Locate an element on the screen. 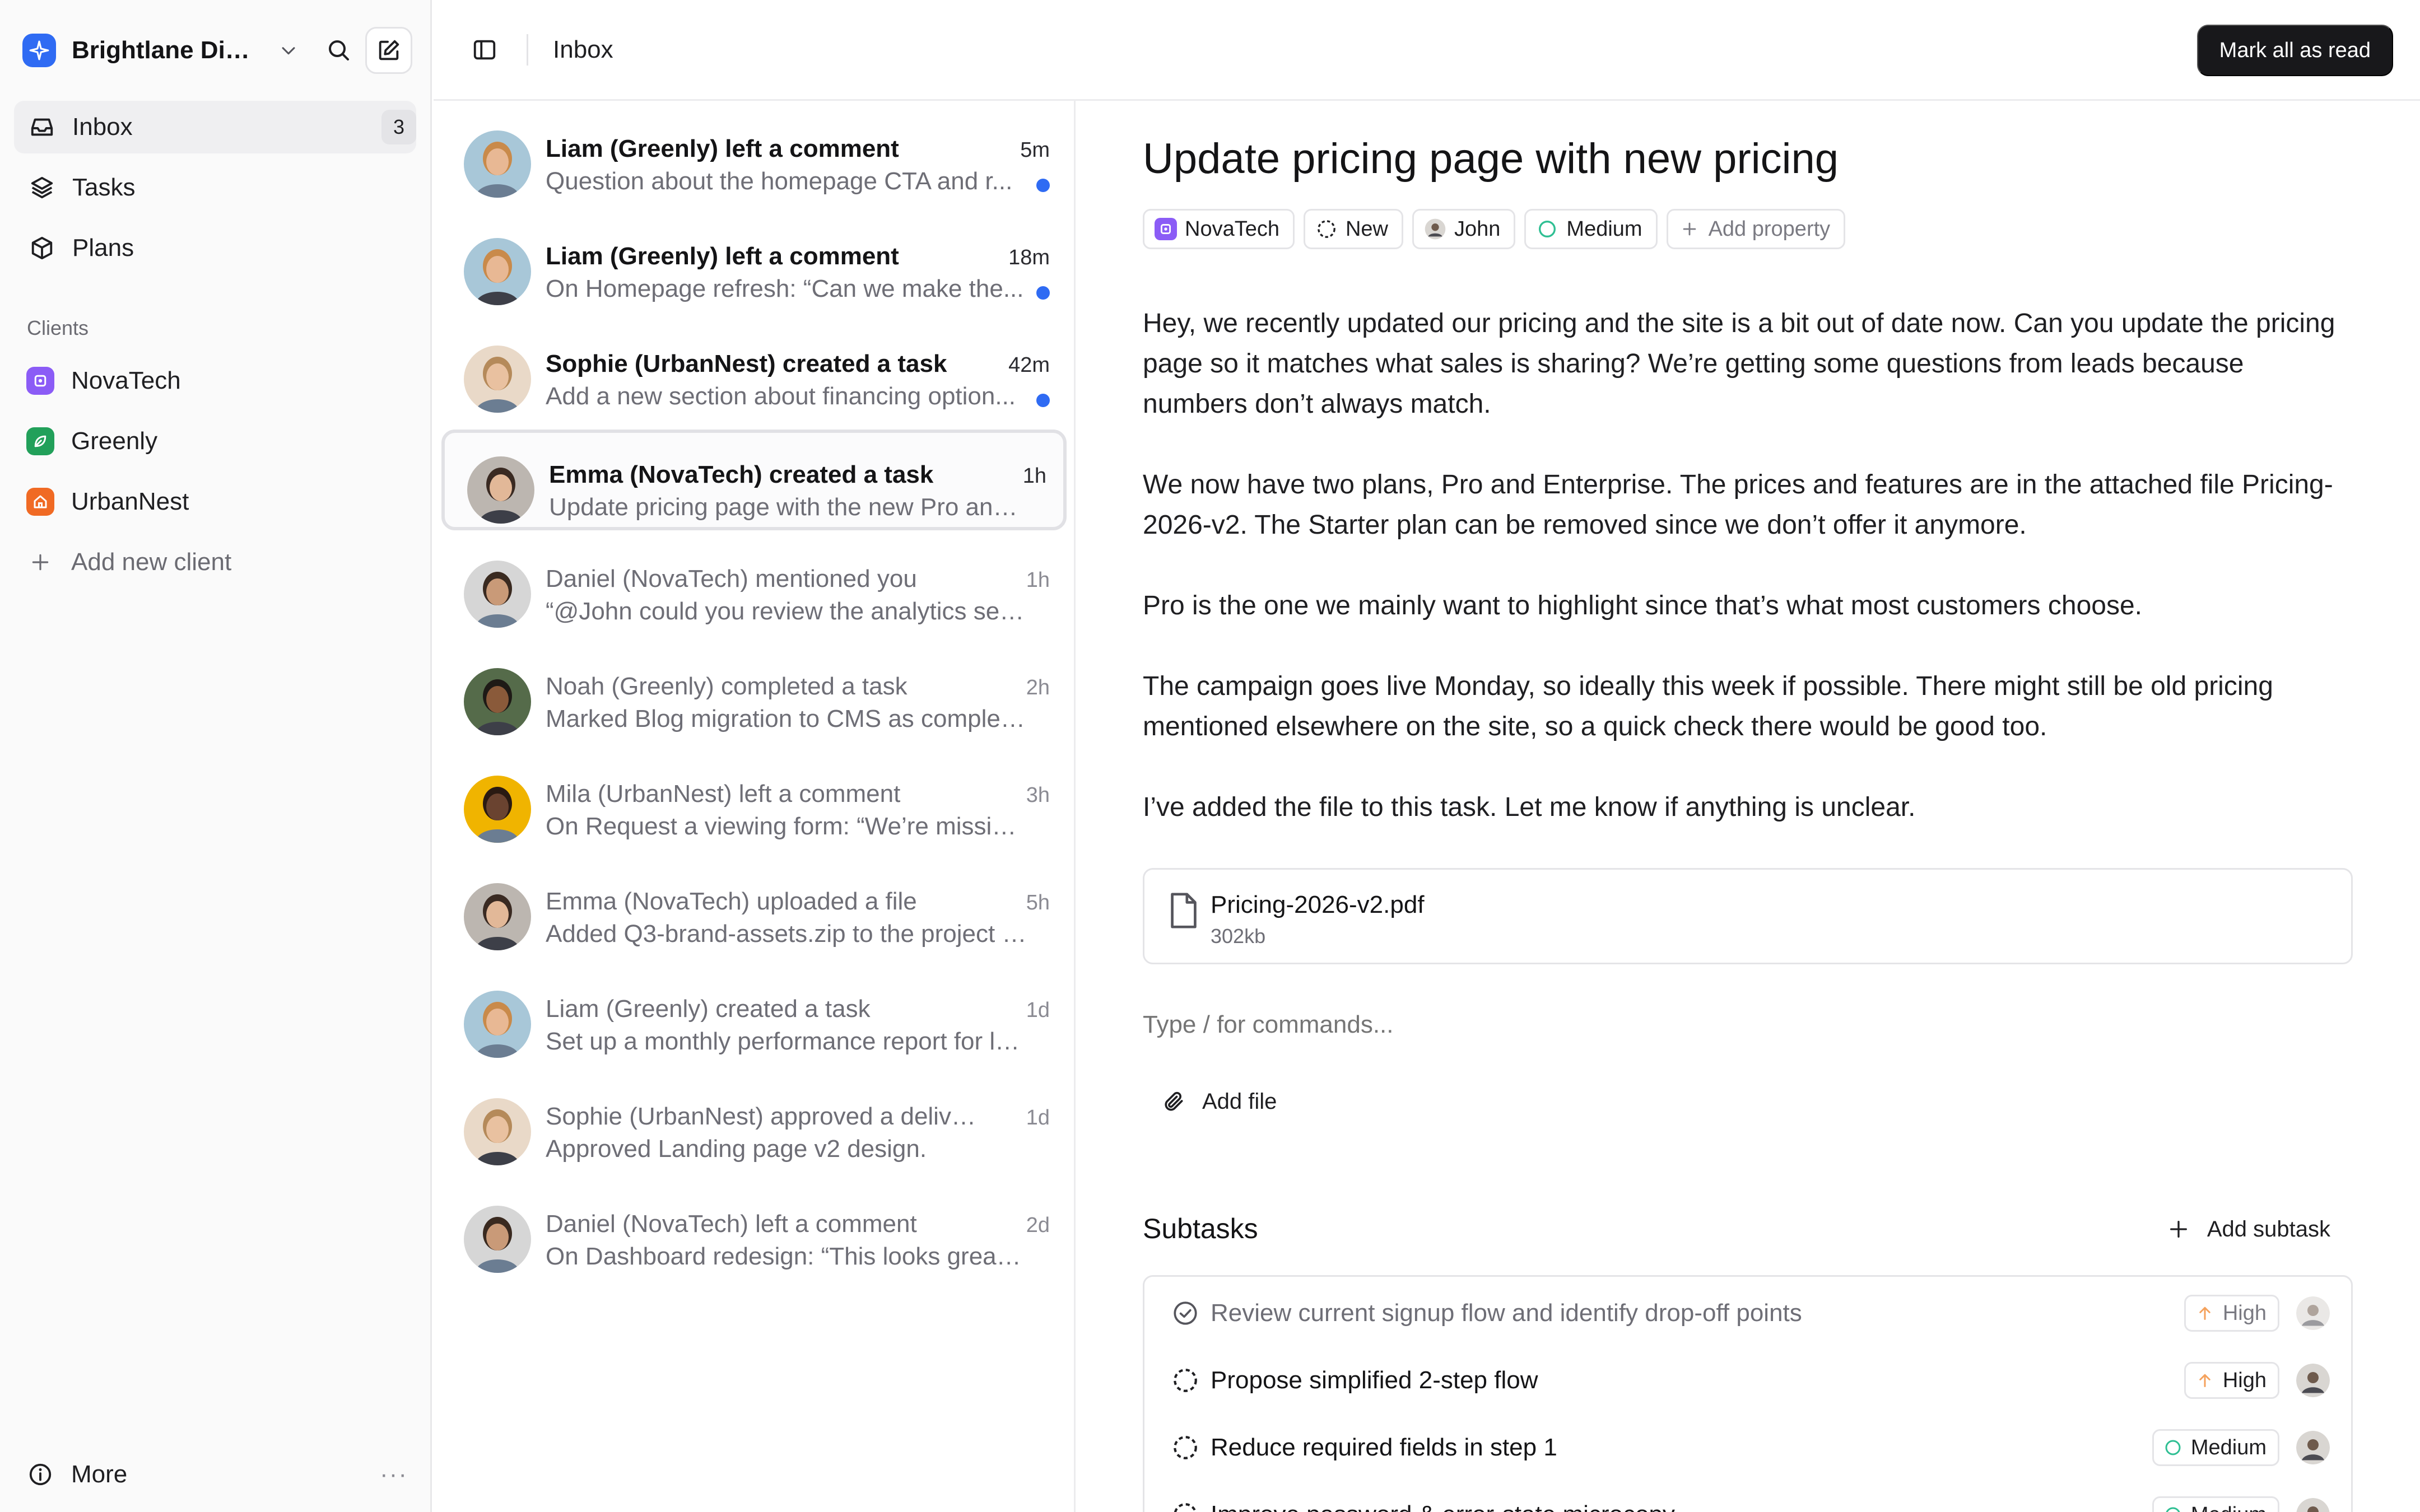  inbox-item-time: 5m is located at coordinates (1035, 150).